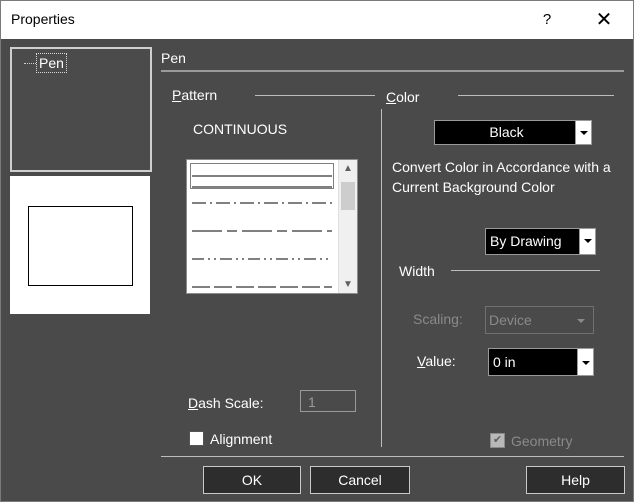  What do you see at coordinates (392, 456) in the screenshot?
I see `footer-divider` at bounding box center [392, 456].